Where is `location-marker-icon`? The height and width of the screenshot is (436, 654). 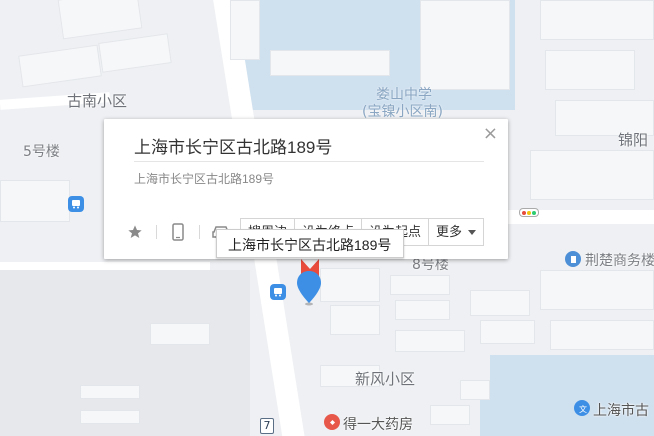 location-marker-icon is located at coordinates (309, 290).